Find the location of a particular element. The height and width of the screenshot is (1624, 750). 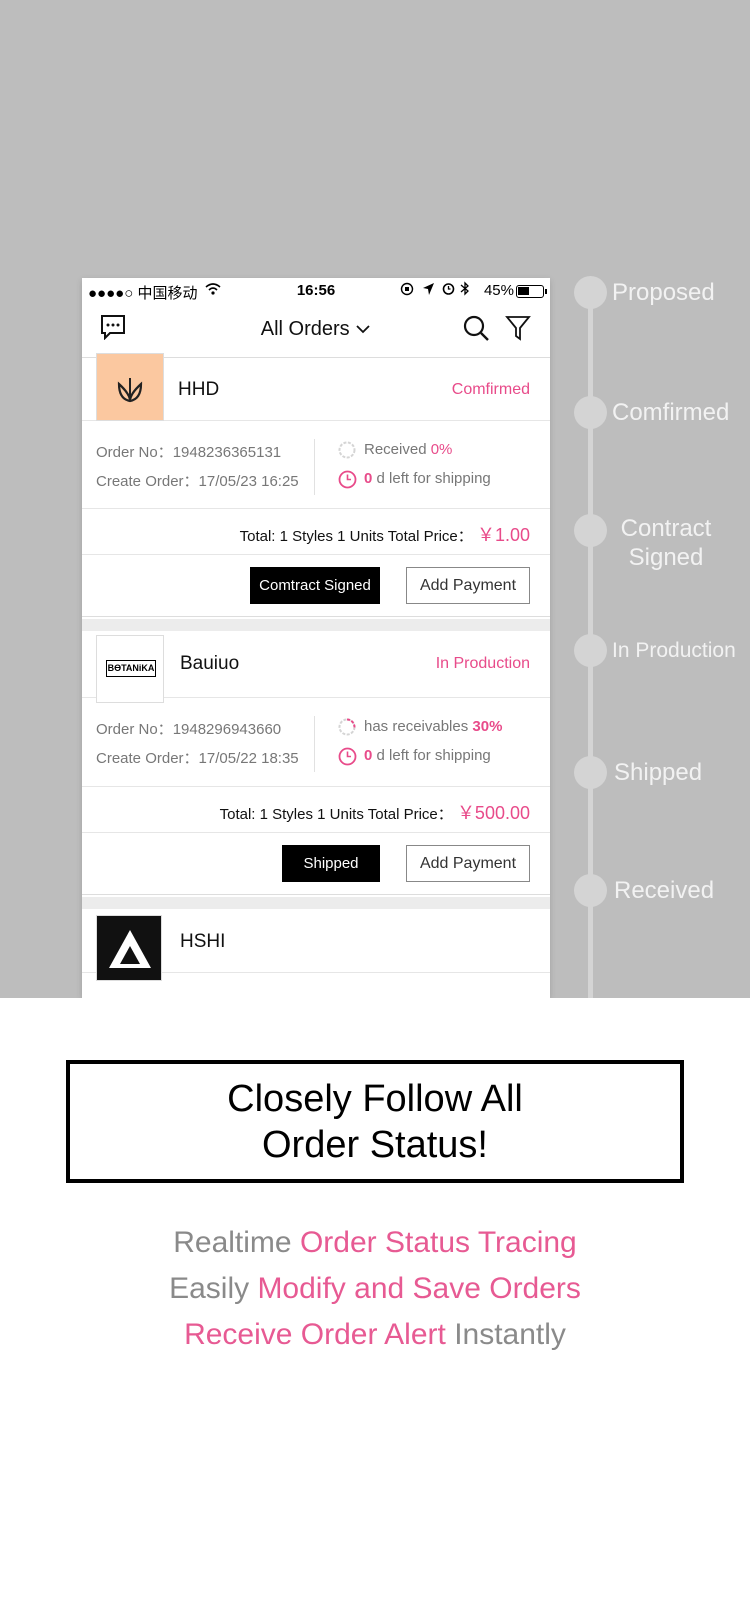

shop-name: Bauiuo is located at coordinates (210, 663).